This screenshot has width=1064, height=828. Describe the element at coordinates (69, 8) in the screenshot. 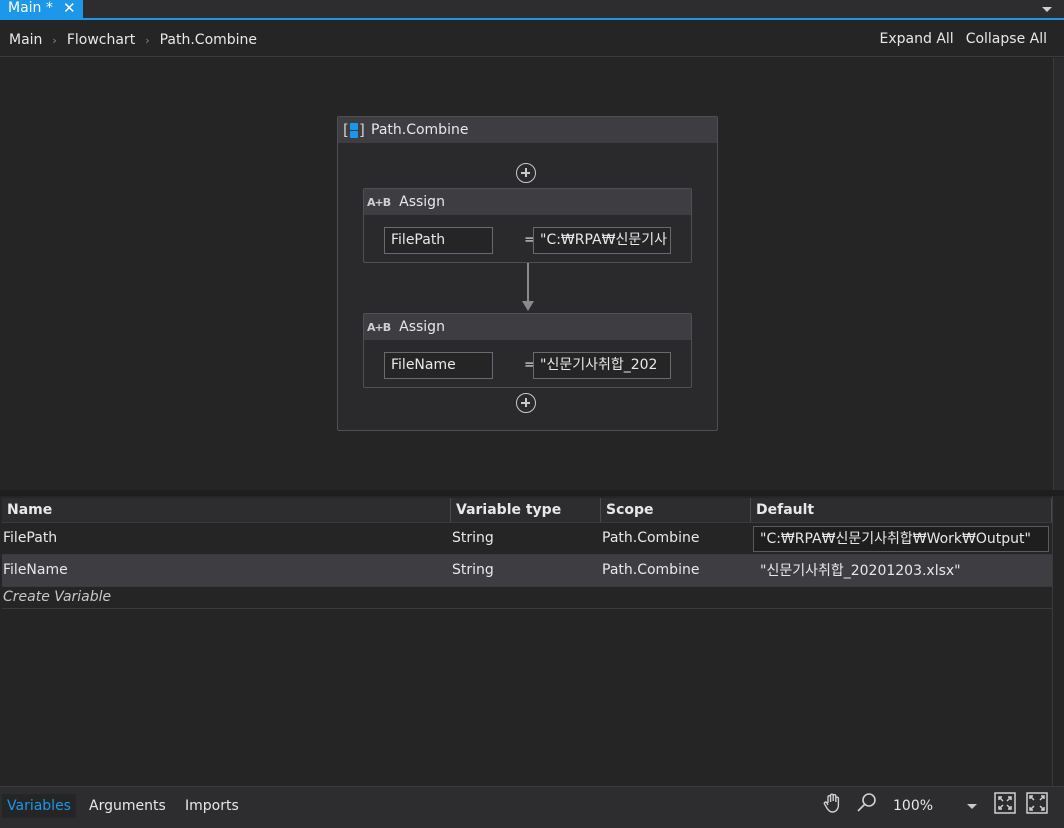

I see `close-icon: ✕` at that location.